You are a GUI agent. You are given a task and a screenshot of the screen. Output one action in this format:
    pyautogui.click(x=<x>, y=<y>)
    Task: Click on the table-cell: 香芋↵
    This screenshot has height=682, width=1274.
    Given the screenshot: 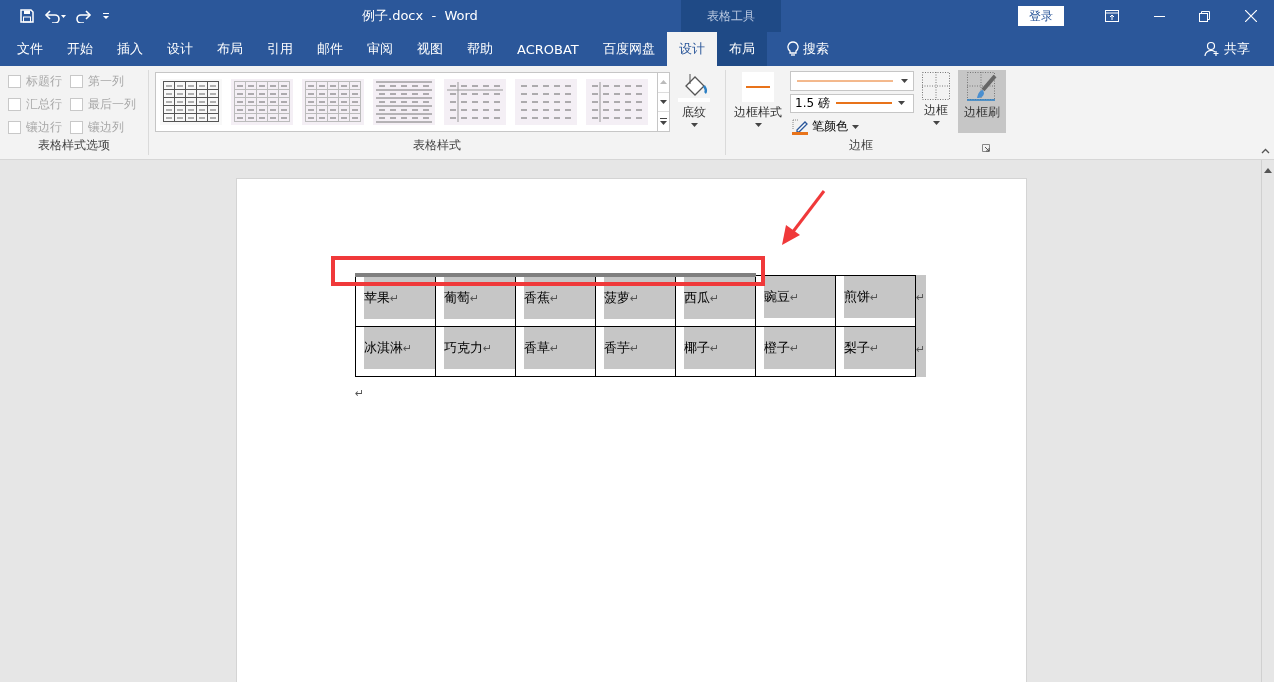 What is the action you would take?
    pyautogui.click(x=639, y=348)
    